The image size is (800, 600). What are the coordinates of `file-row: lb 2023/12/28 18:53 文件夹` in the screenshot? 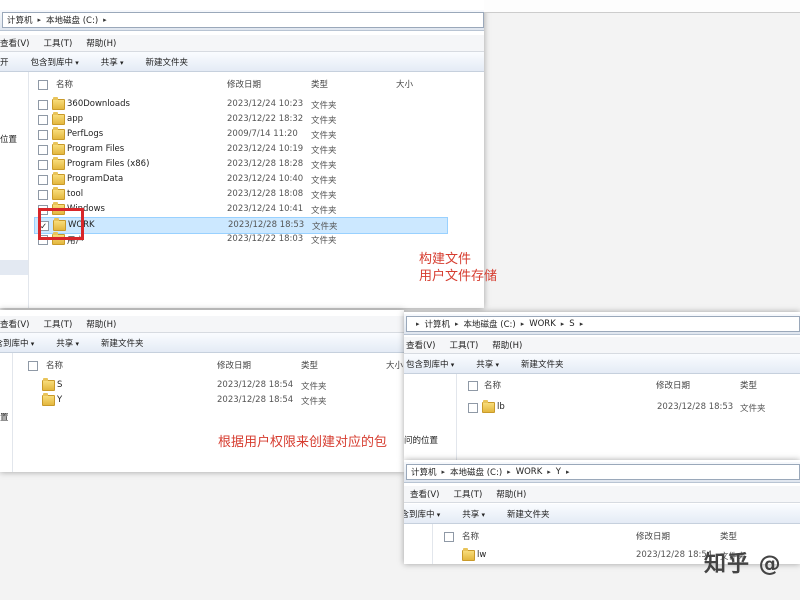 It's located at (632, 407).